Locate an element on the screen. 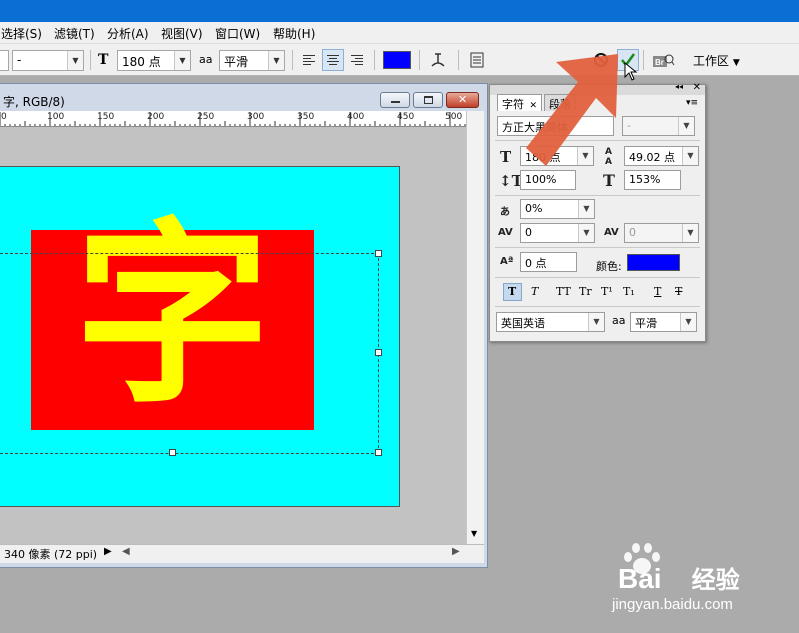  toggle-panels-button is located at coordinates (477, 60).